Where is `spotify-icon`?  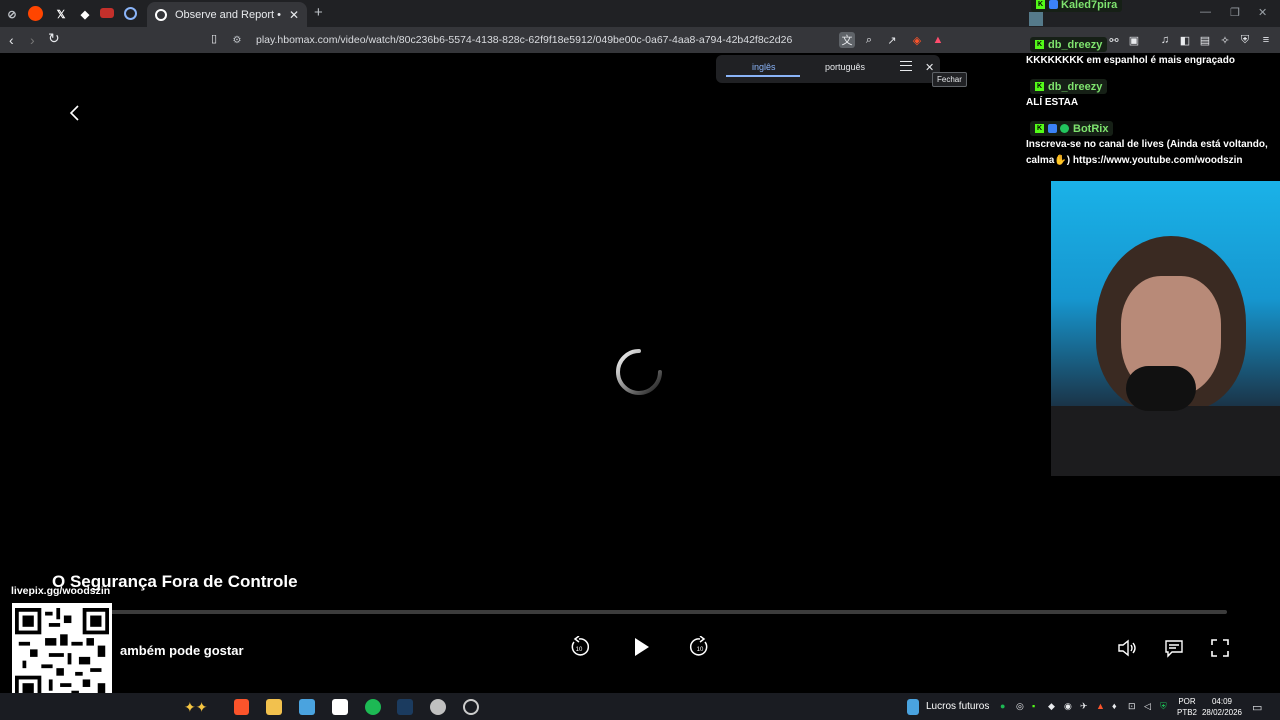
spotify-icon is located at coordinates (373, 707).